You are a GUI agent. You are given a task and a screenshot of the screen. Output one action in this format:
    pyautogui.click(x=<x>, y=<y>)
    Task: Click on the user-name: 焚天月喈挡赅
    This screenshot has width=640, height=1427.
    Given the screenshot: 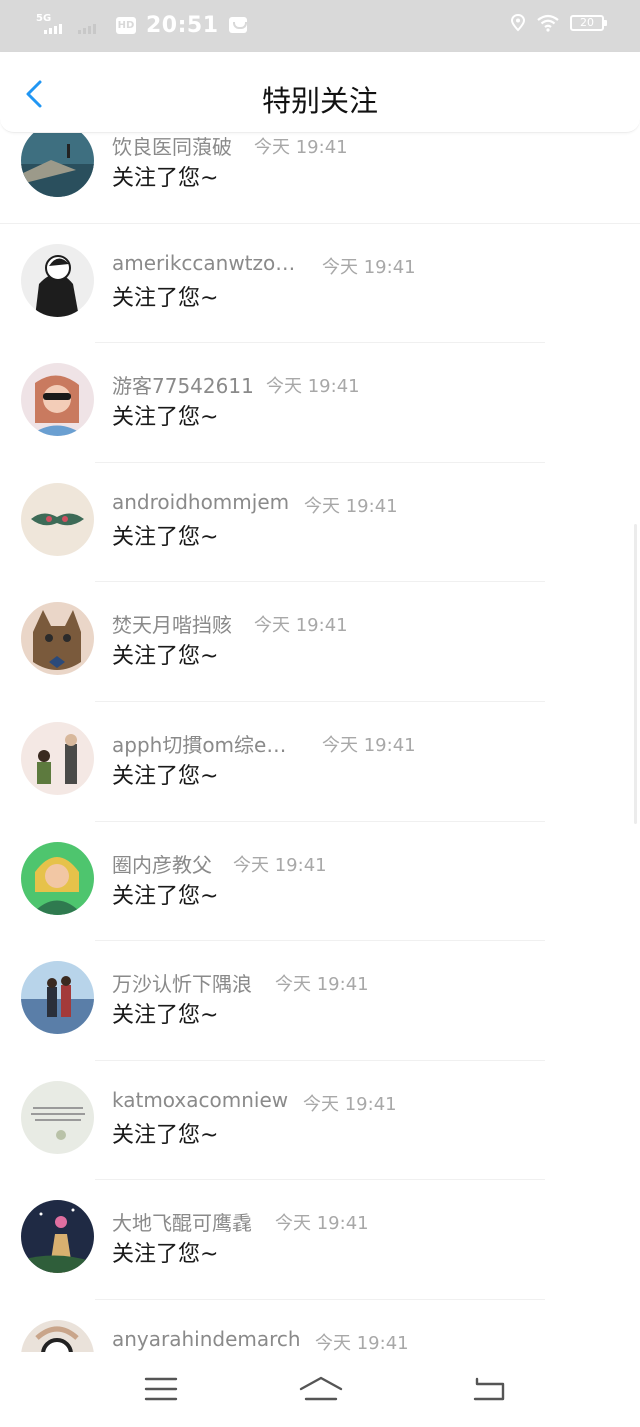 What is the action you would take?
    pyautogui.click(x=172, y=623)
    